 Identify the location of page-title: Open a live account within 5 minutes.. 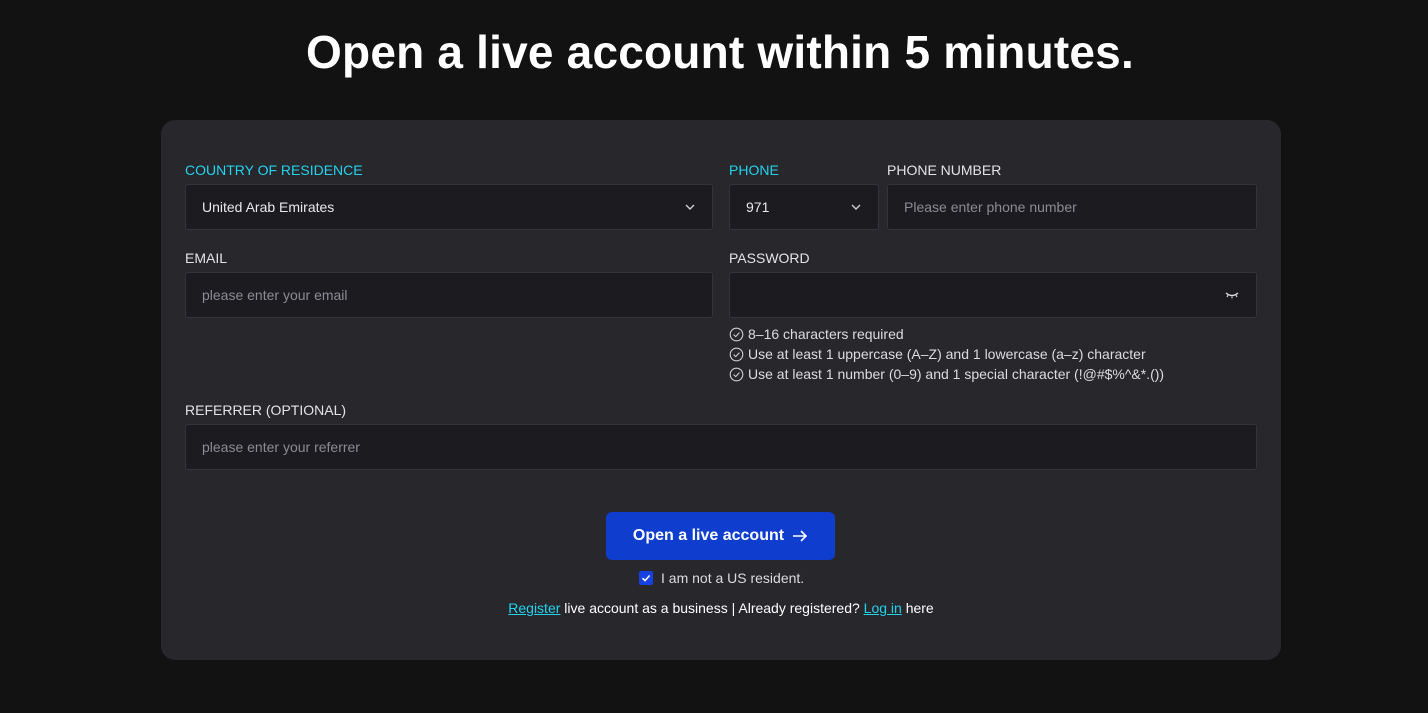
(720, 52).